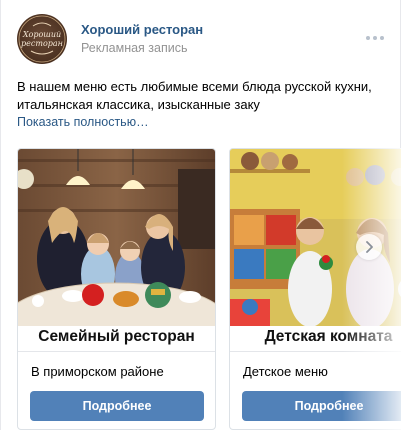  Describe the element at coordinates (375, 38) in the screenshot. I see `more-dots-icon` at that location.